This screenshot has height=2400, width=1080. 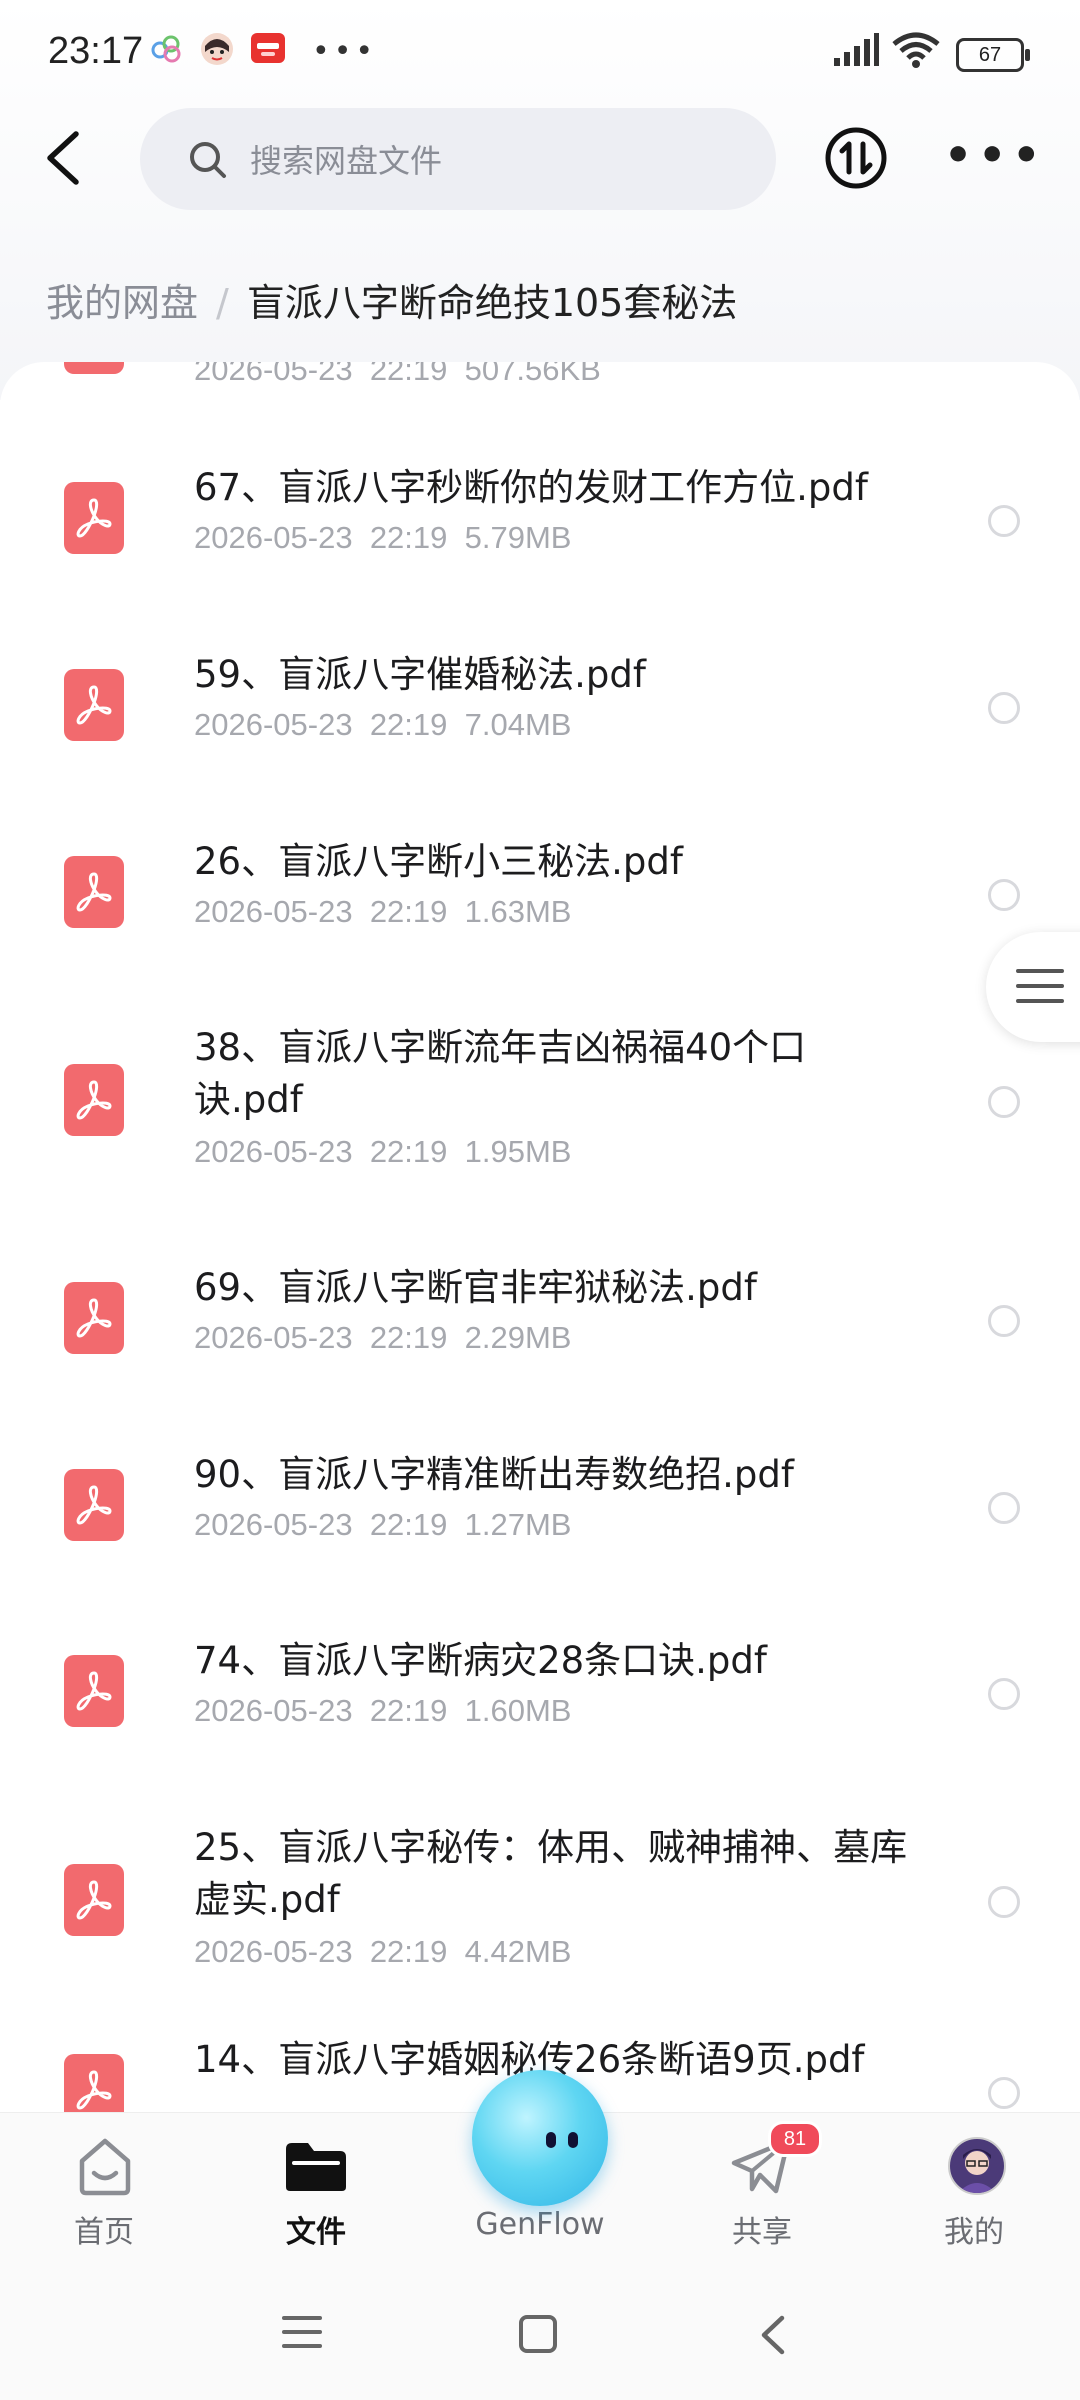 What do you see at coordinates (494, 1474) in the screenshot?
I see `file-name: 90、盲派八字精准断出寿数绝招.pdf` at bounding box center [494, 1474].